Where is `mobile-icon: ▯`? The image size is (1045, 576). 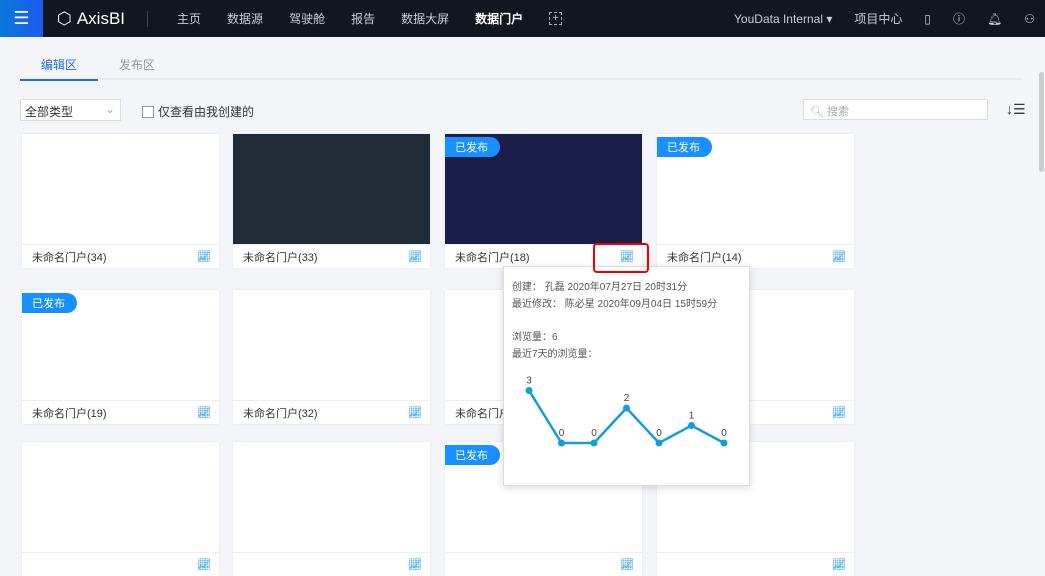
mobile-icon: ▯ is located at coordinates (927, 19).